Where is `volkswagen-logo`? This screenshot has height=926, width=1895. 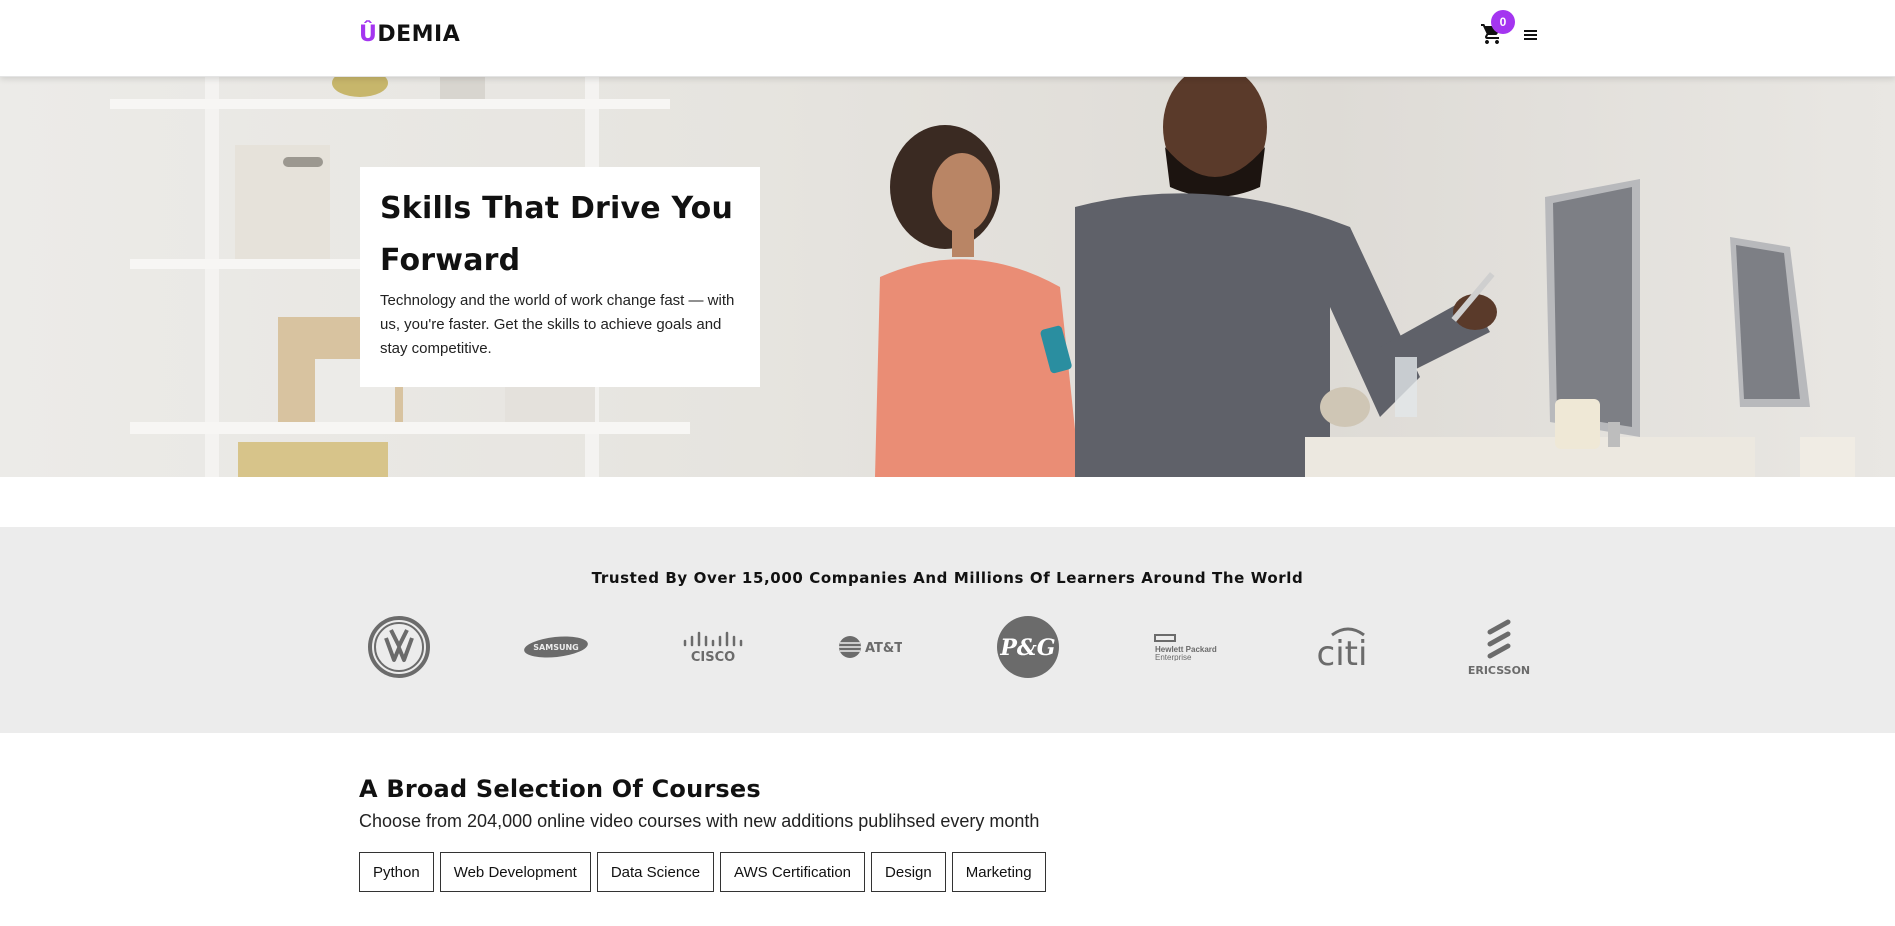 volkswagen-logo is located at coordinates (399, 647).